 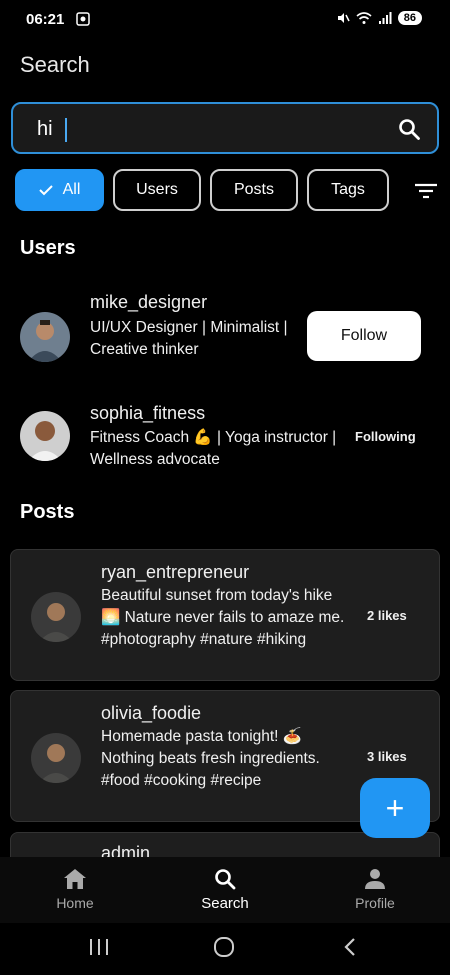 I want to click on text-caret, so click(x=66, y=130).